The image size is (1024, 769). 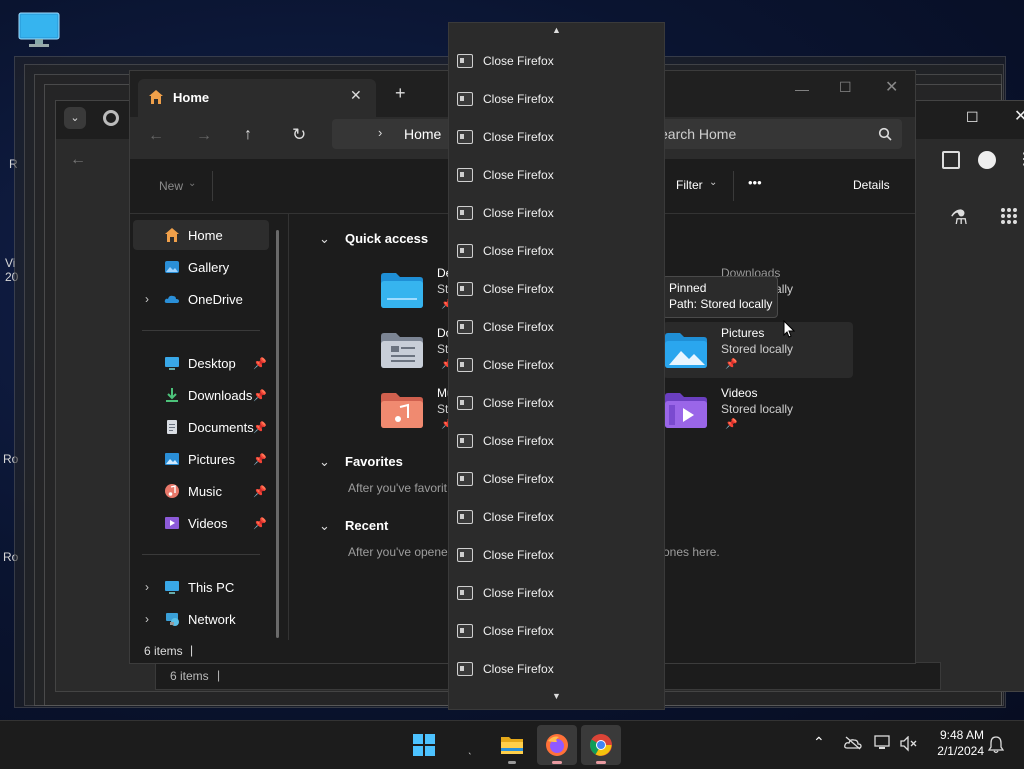 What do you see at coordinates (909, 744) in the screenshot?
I see `volume-muted-icon` at bounding box center [909, 744].